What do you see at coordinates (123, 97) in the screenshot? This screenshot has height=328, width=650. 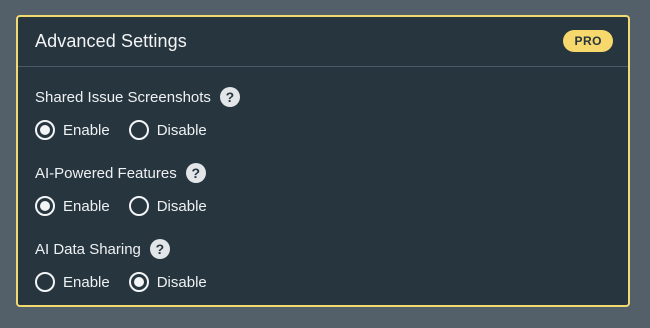 I see `setting-label: Shared Issue Screenshots` at bounding box center [123, 97].